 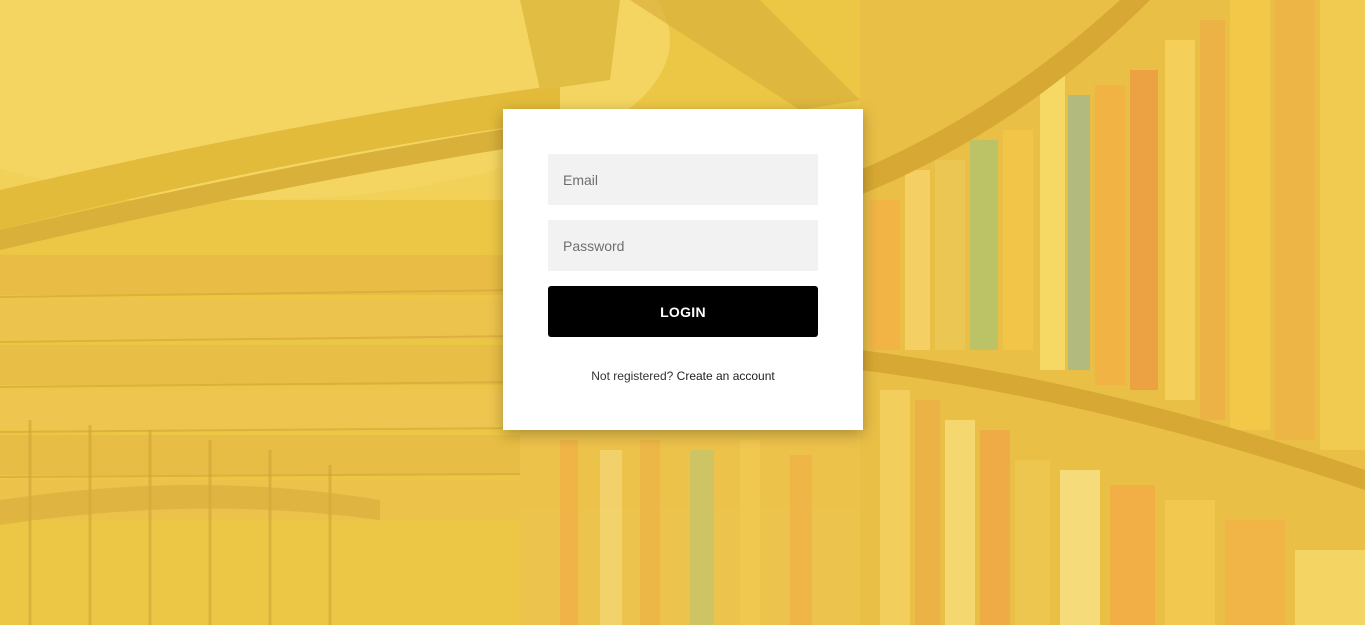 What do you see at coordinates (683, 179) in the screenshot?
I see `email-input` at bounding box center [683, 179].